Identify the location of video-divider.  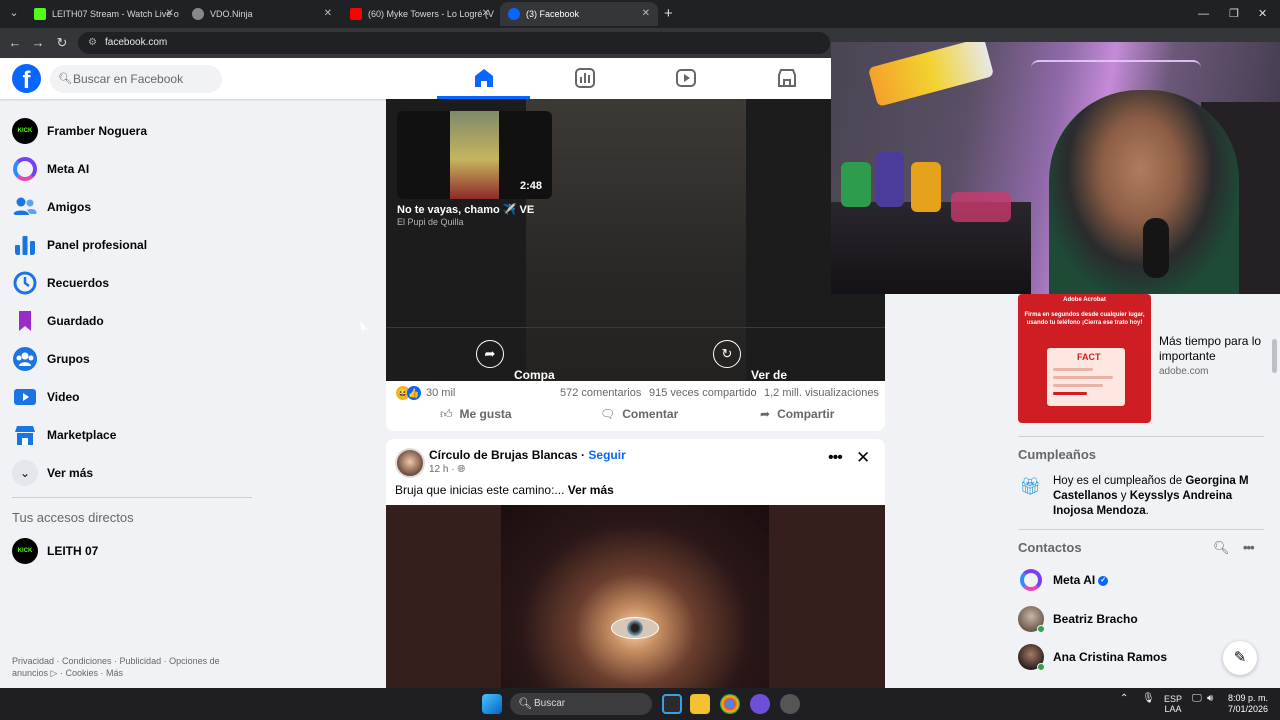
(635, 327).